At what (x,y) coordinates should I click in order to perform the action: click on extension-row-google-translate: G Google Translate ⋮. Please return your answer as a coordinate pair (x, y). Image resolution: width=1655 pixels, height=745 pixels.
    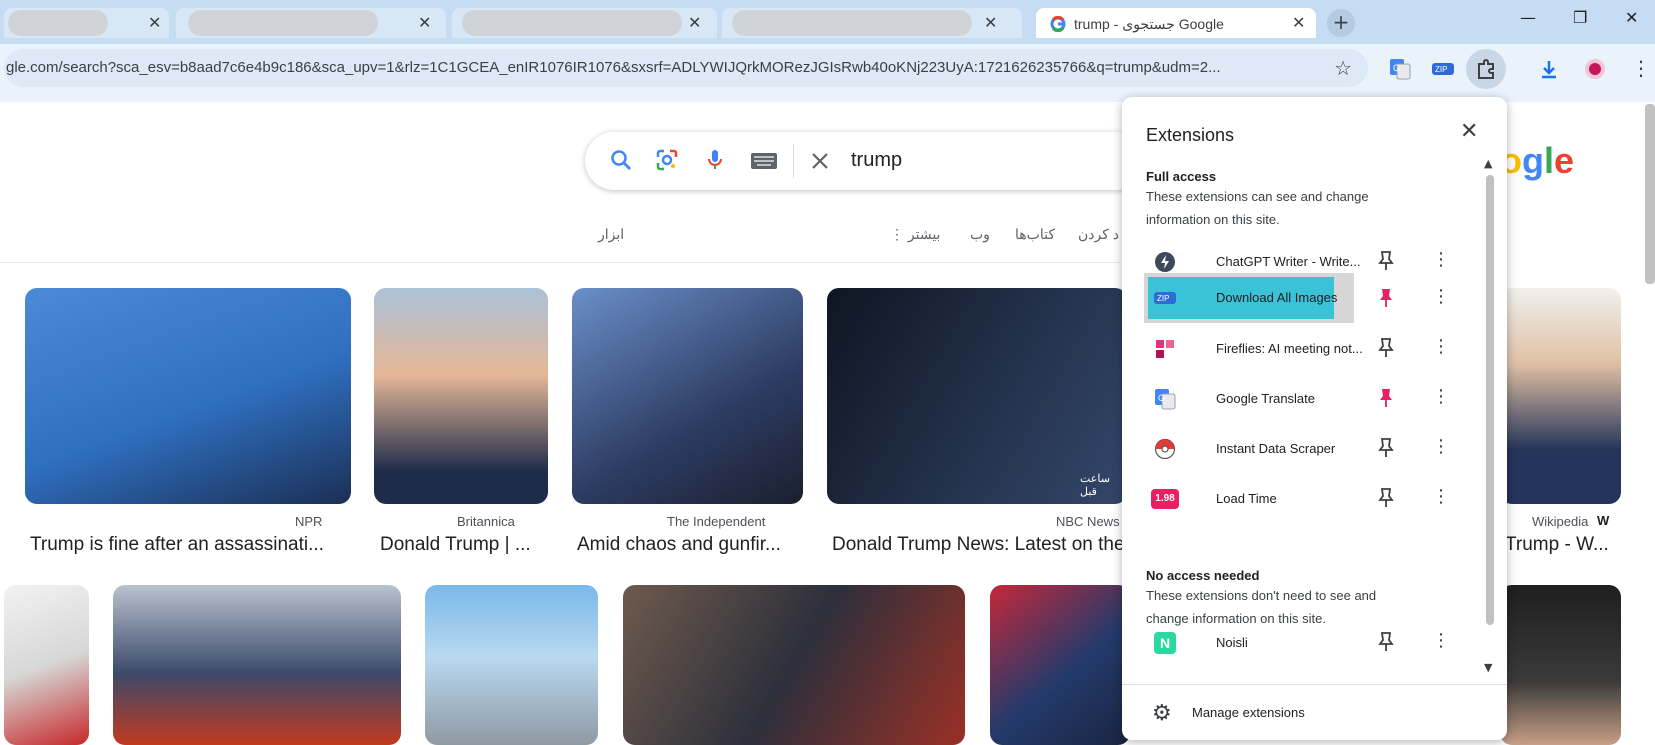
    Looking at the image, I should click on (1303, 399).